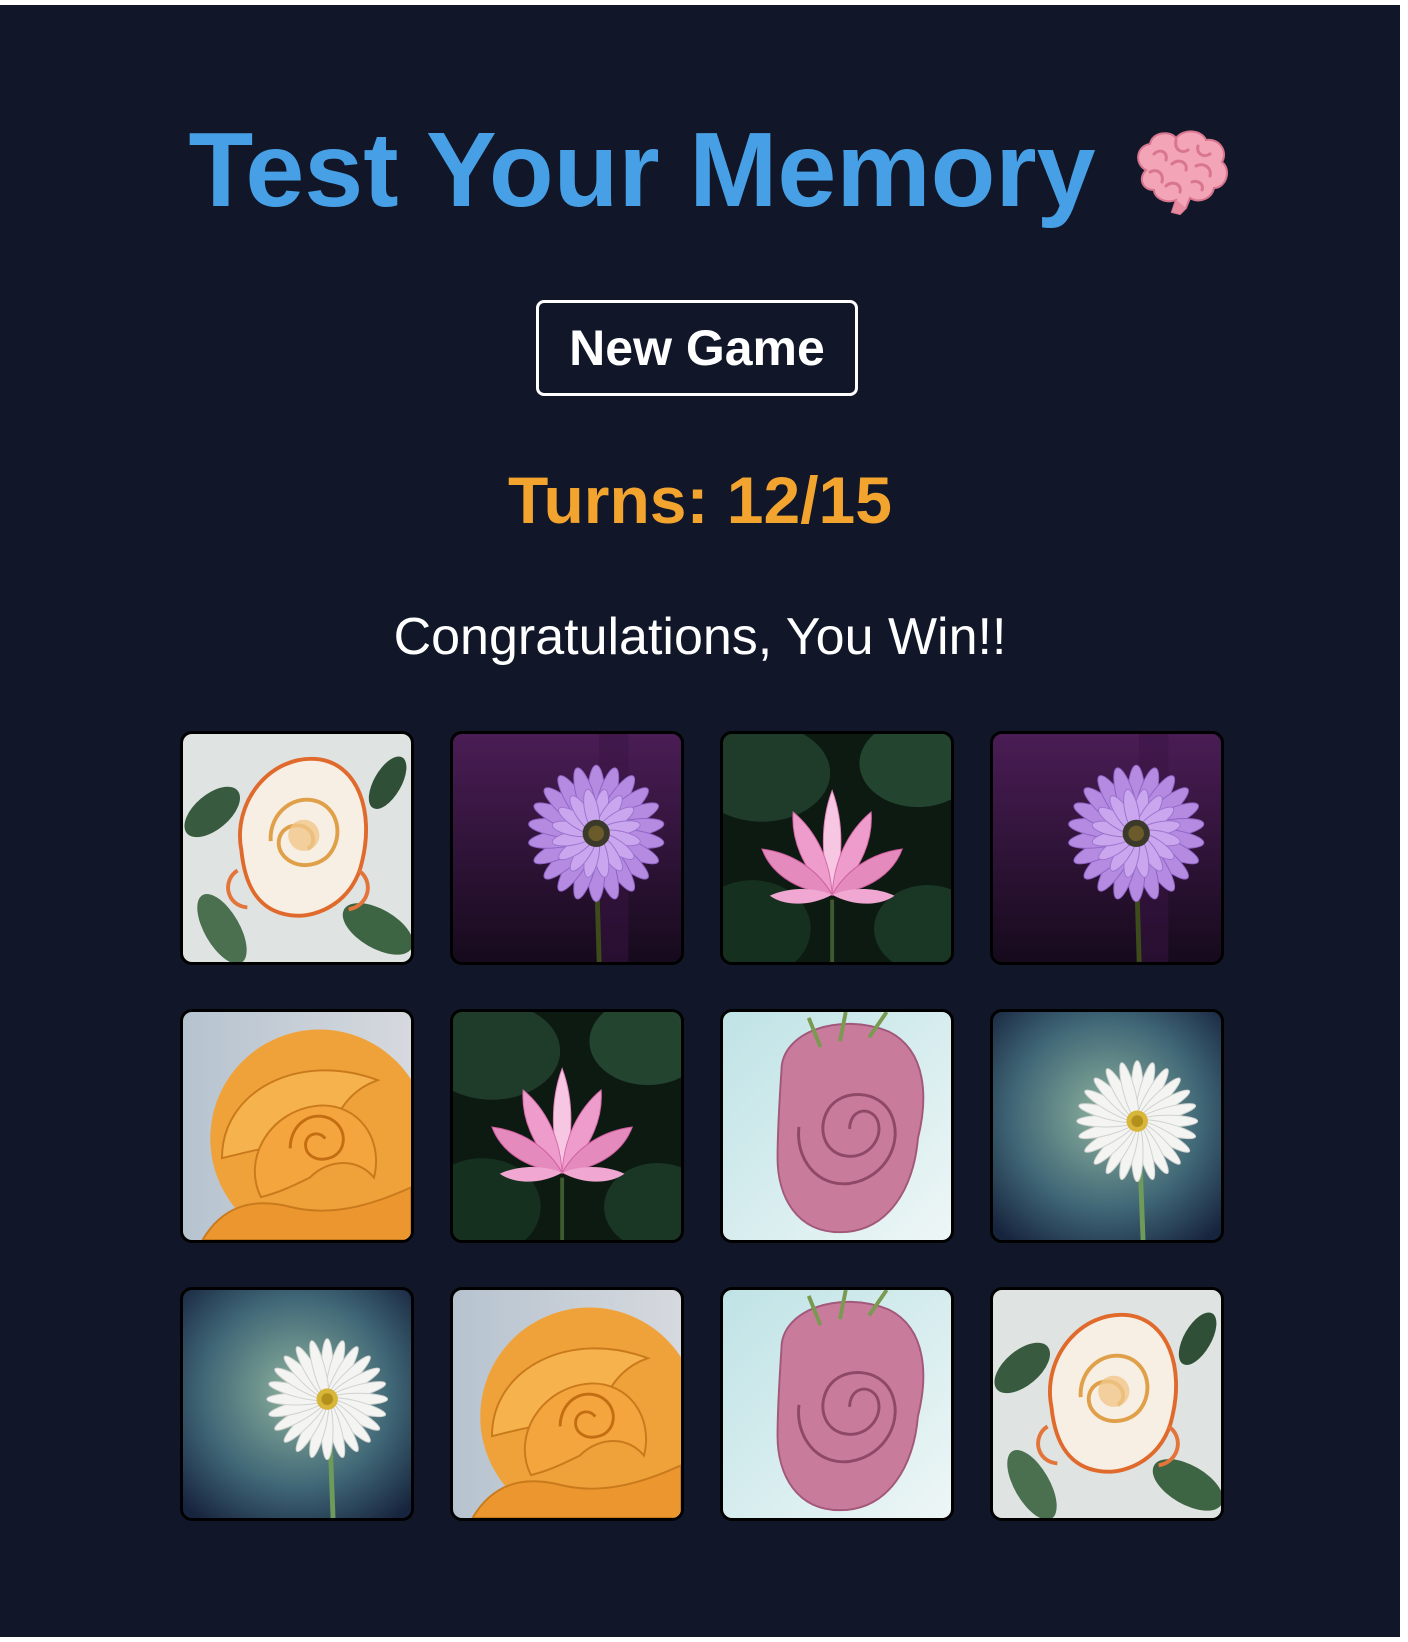 The width and height of the screenshot is (1408, 1642). What do you see at coordinates (697, 348) in the screenshot?
I see `new-game-button: New Game` at bounding box center [697, 348].